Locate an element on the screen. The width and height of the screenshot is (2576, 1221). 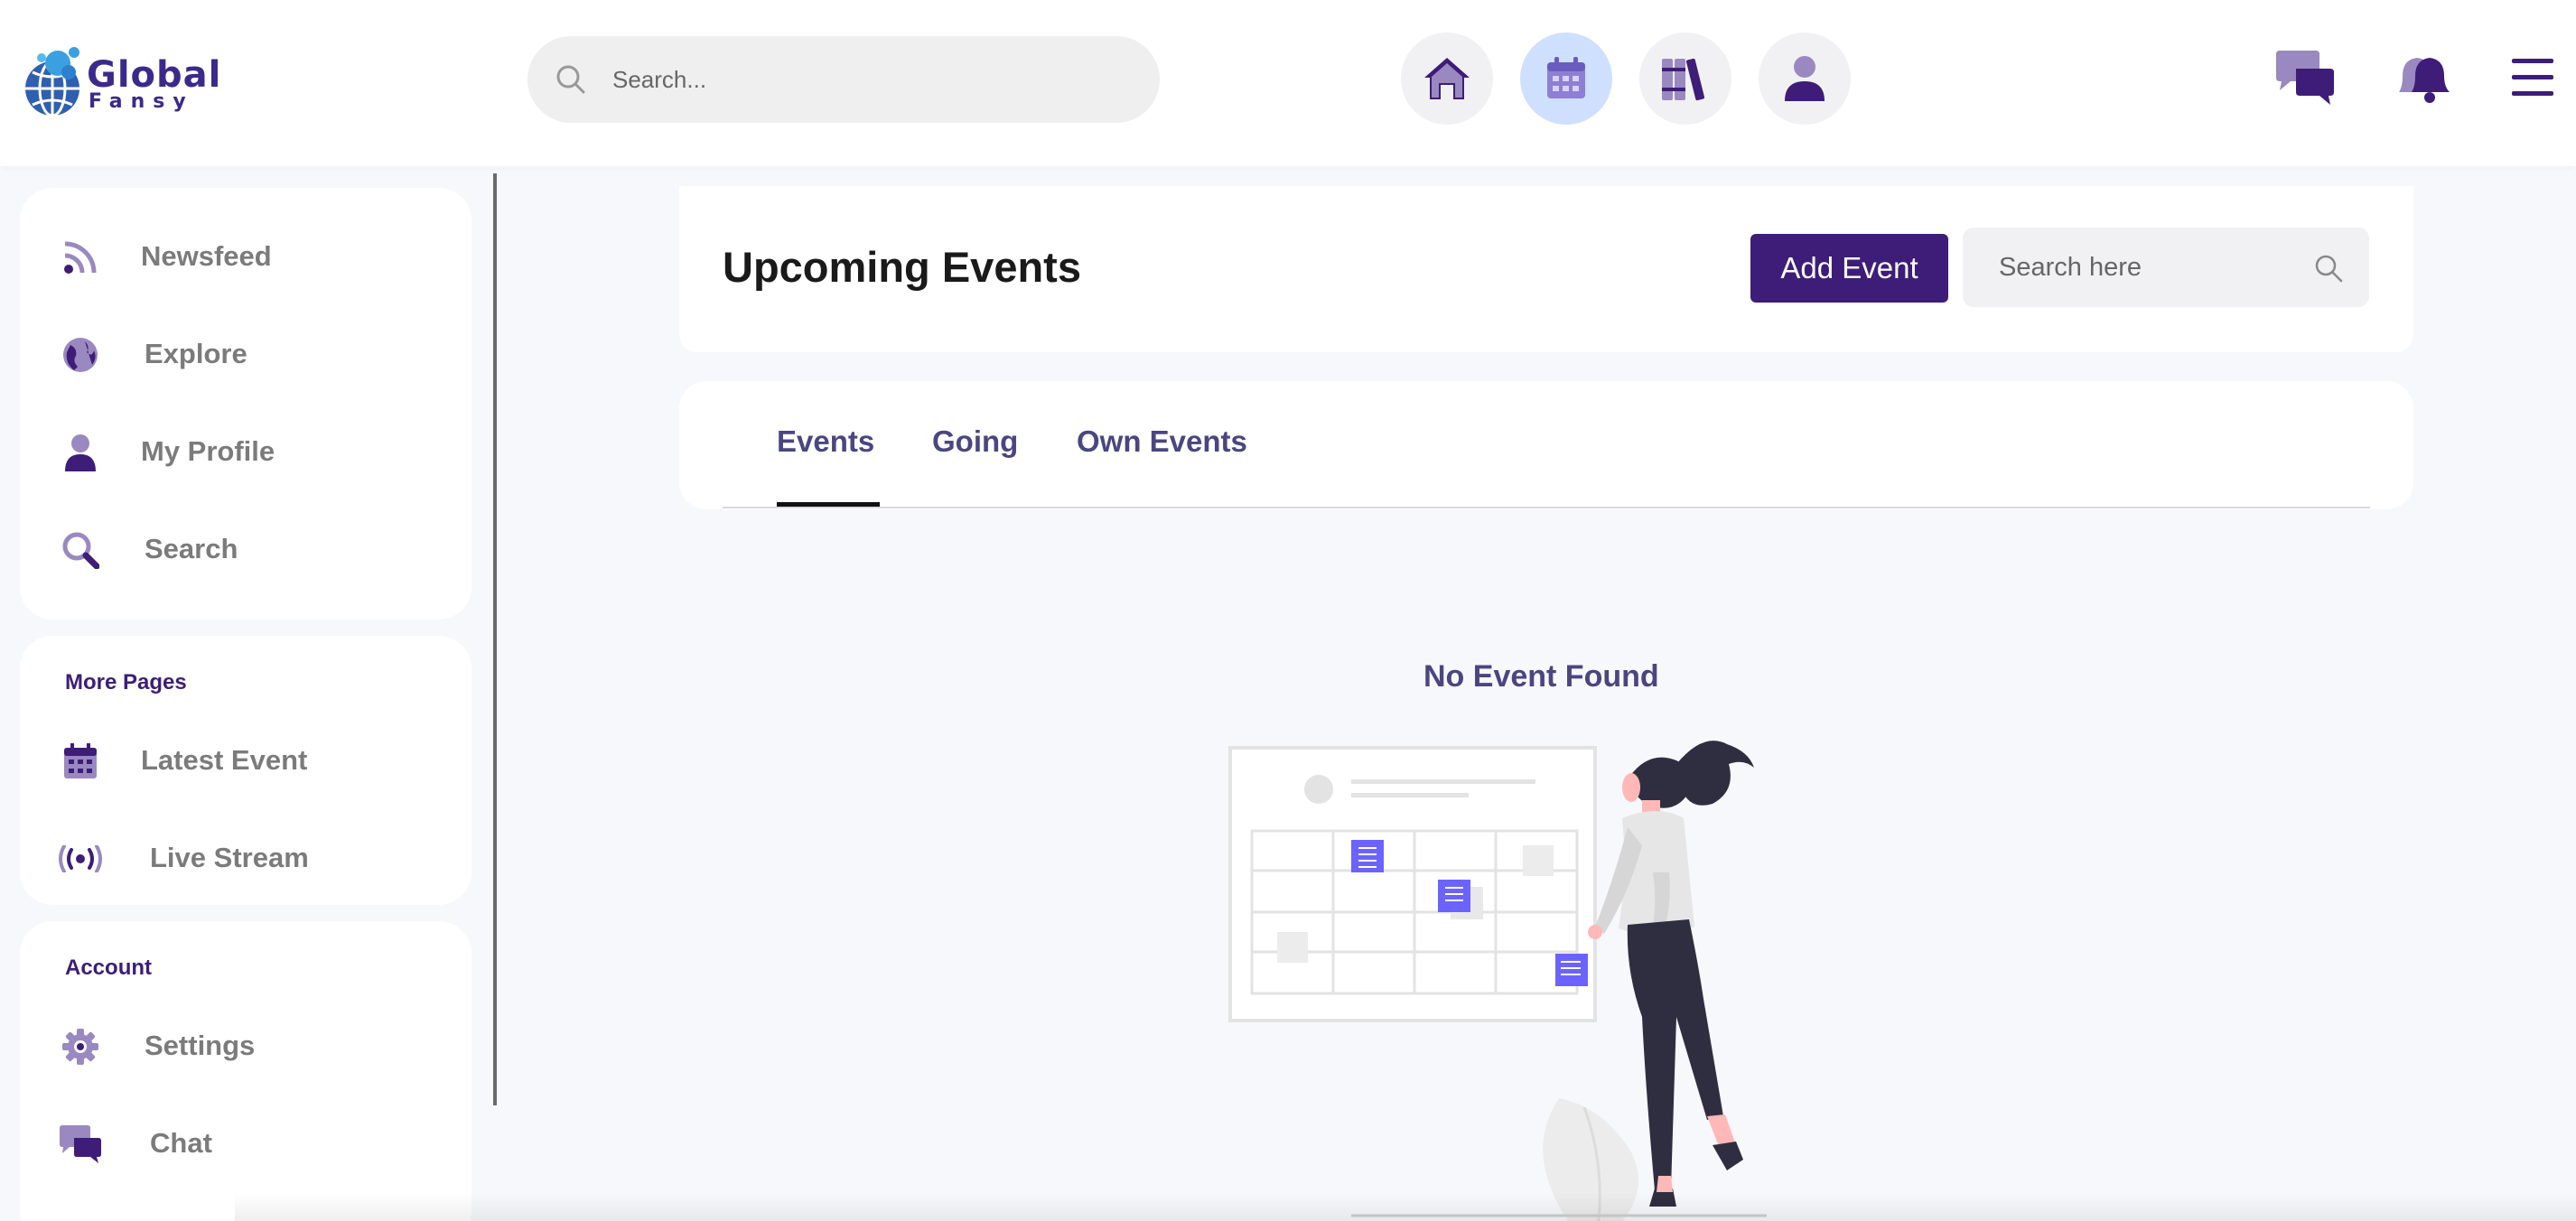
notifications-button is located at coordinates (2422, 77).